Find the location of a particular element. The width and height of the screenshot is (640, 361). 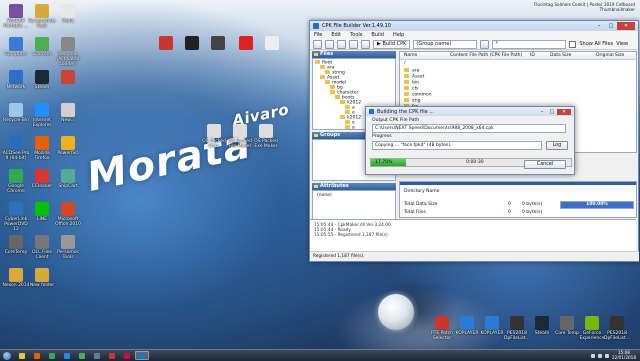

desktop-shortcut: GeForce Experience is located at coordinates (592, 328).